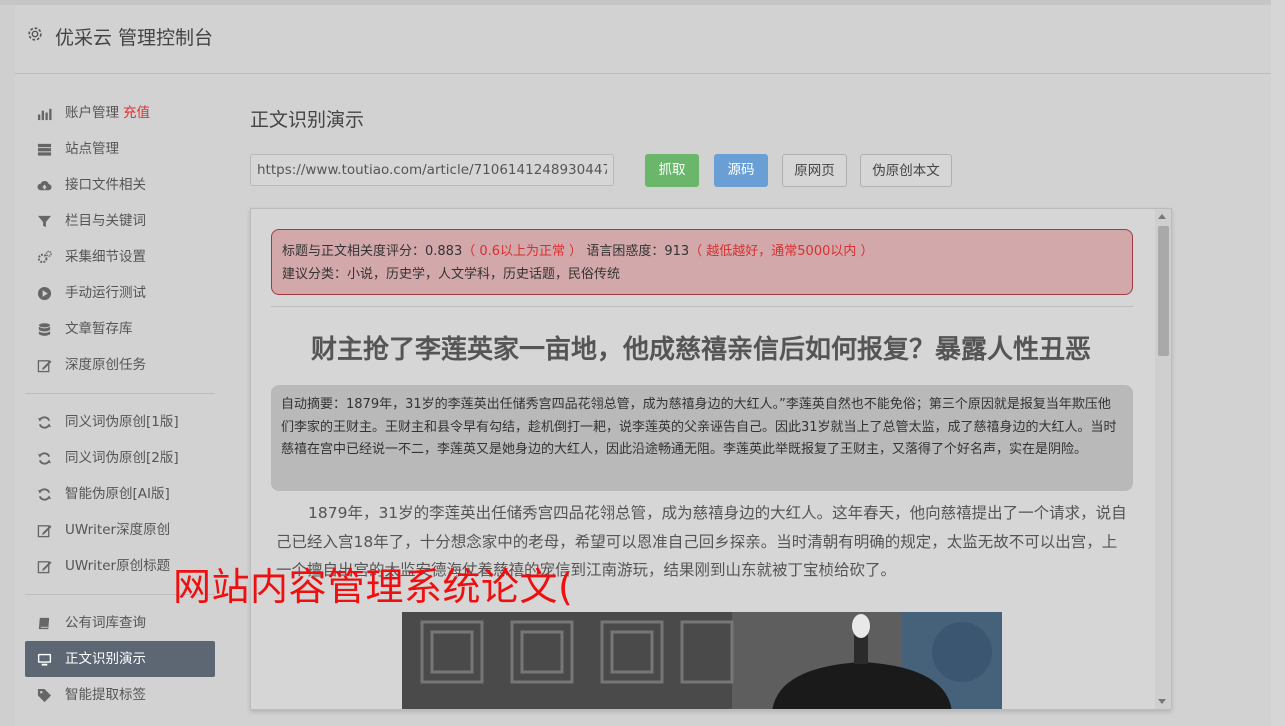 This screenshot has height=726, width=1285. I want to click on sidebar-item-label: 站点管理, so click(92, 149).